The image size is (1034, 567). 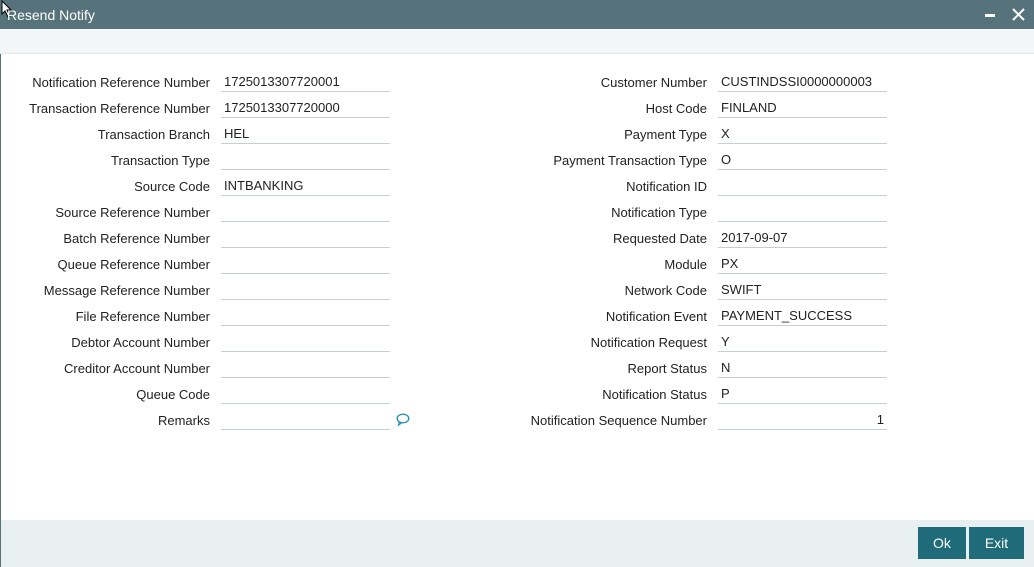 What do you see at coordinates (666, 186) in the screenshot?
I see `notification-id-label: Notification ID` at bounding box center [666, 186].